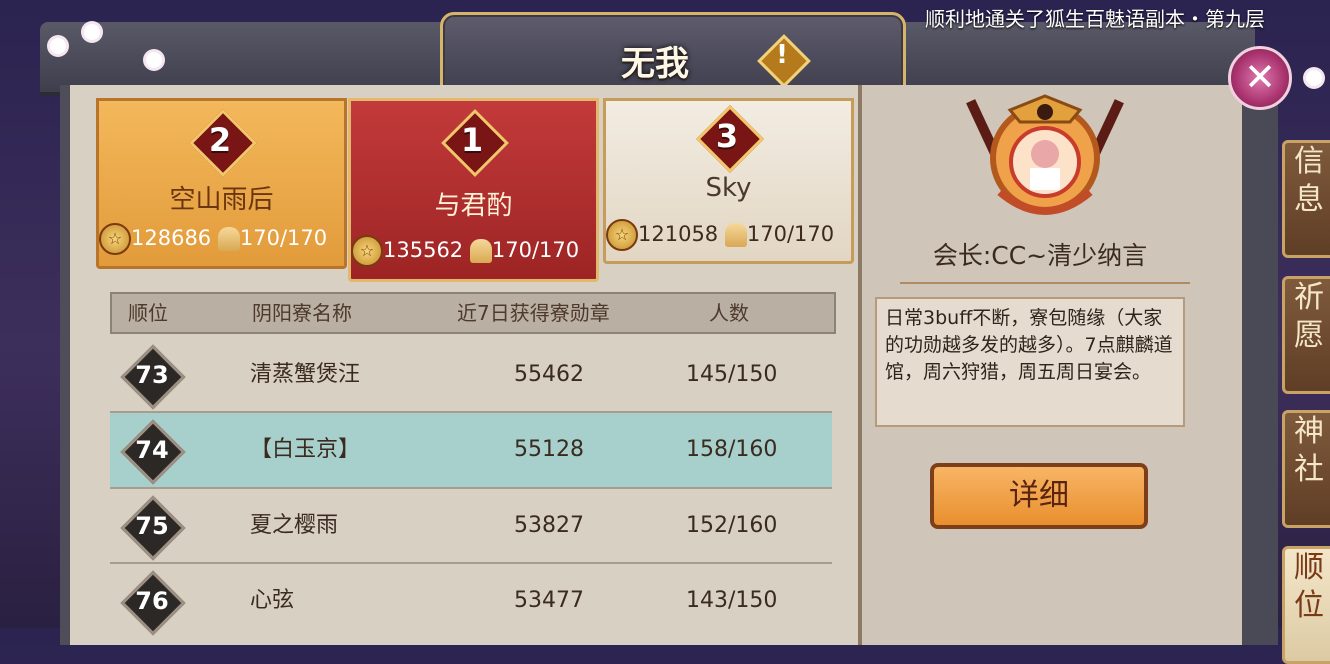 Image resolution: width=1330 pixels, height=664 pixels. What do you see at coordinates (655, 64) in the screenshot?
I see `page-title: 无我` at bounding box center [655, 64].